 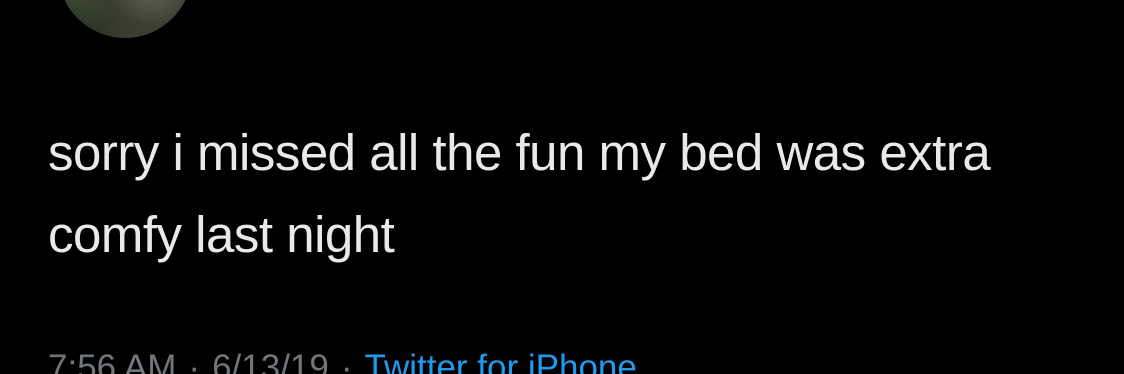 I want to click on avatar, so click(x=125, y=19).